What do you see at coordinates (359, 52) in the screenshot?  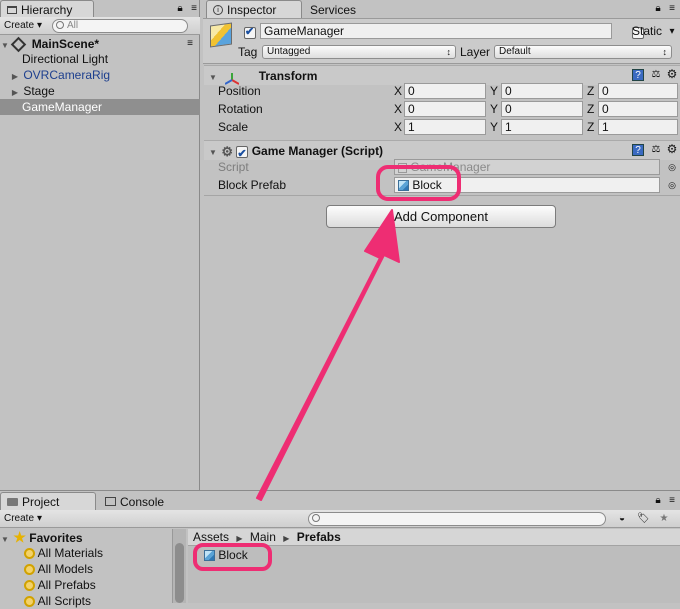 I see `tag-dropdown: Untagged ↕` at bounding box center [359, 52].